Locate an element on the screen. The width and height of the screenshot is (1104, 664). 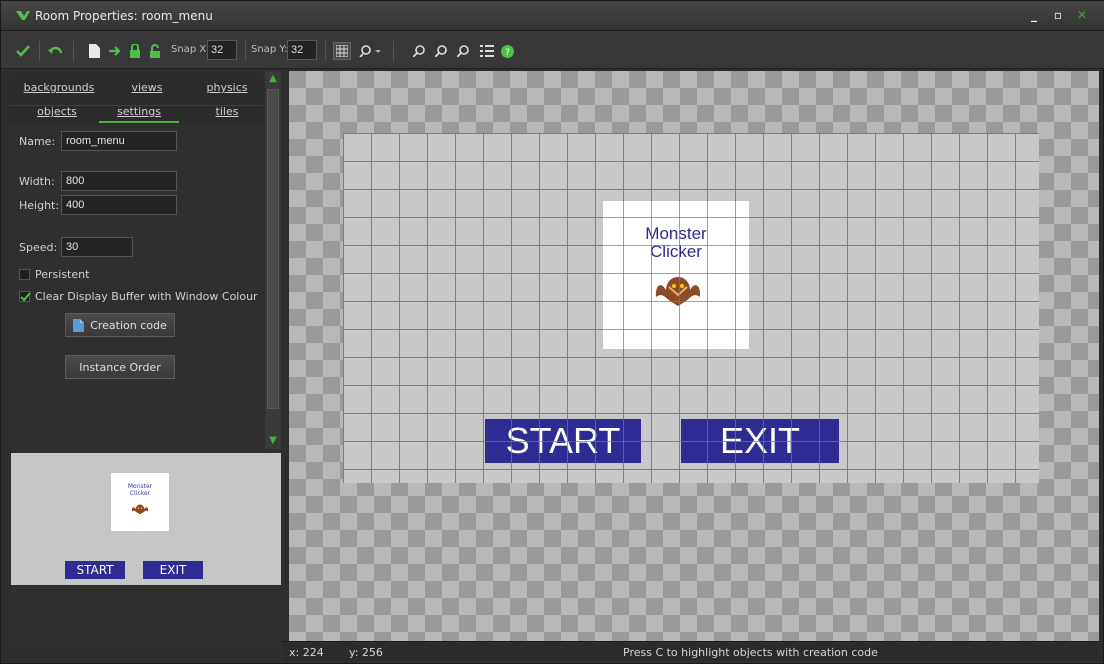
zoom-dropdown-icon is located at coordinates (370, 51).